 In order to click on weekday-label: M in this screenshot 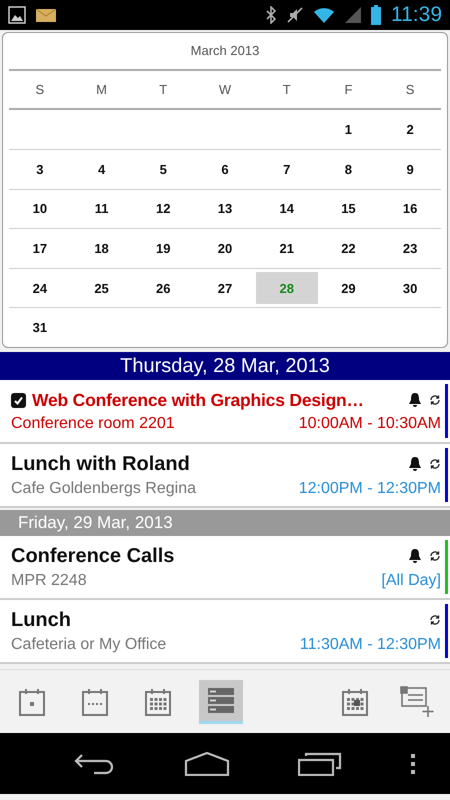, I will do `click(101, 90)`.